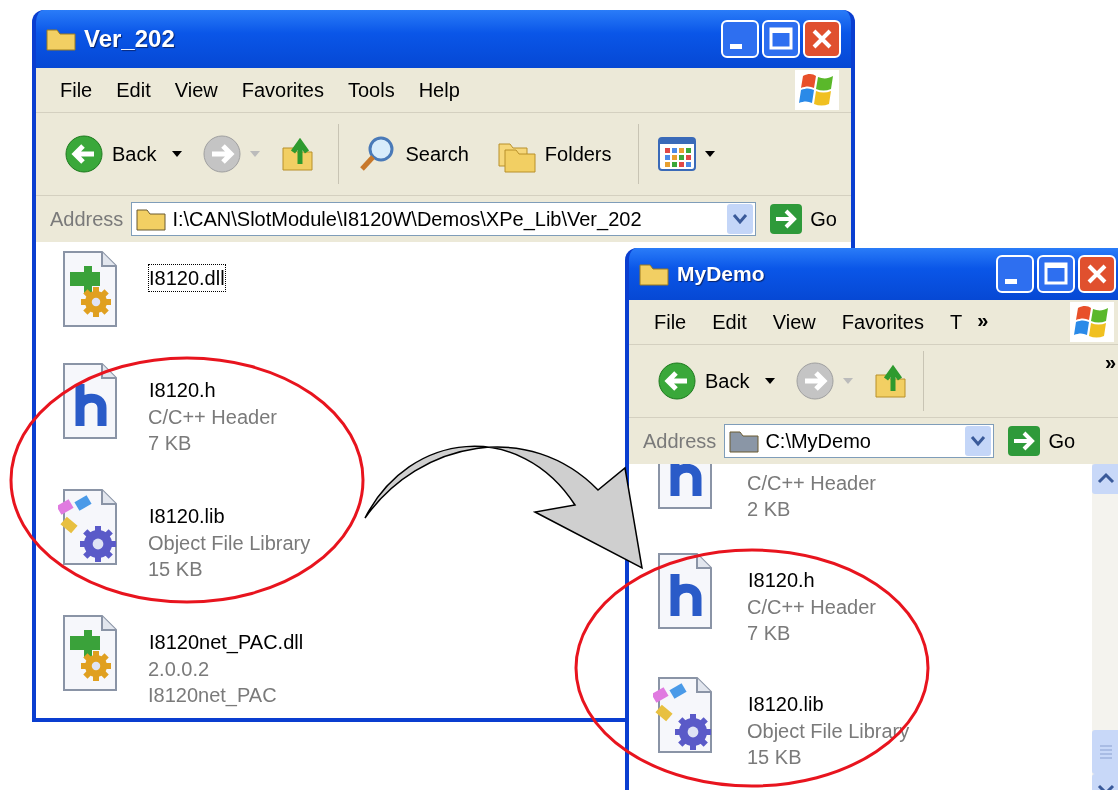  Describe the element at coordinates (226, 642) in the screenshot. I see `file-name: I8120net_PAC.dll` at that location.